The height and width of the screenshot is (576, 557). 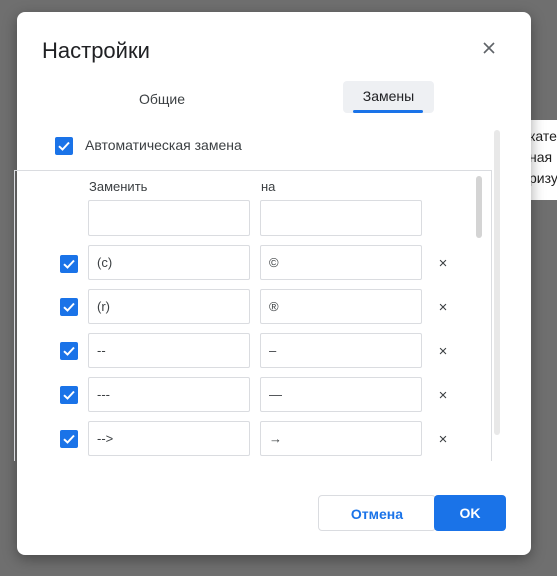 What do you see at coordinates (388, 97) in the screenshot?
I see `tab-replacements: Замены` at bounding box center [388, 97].